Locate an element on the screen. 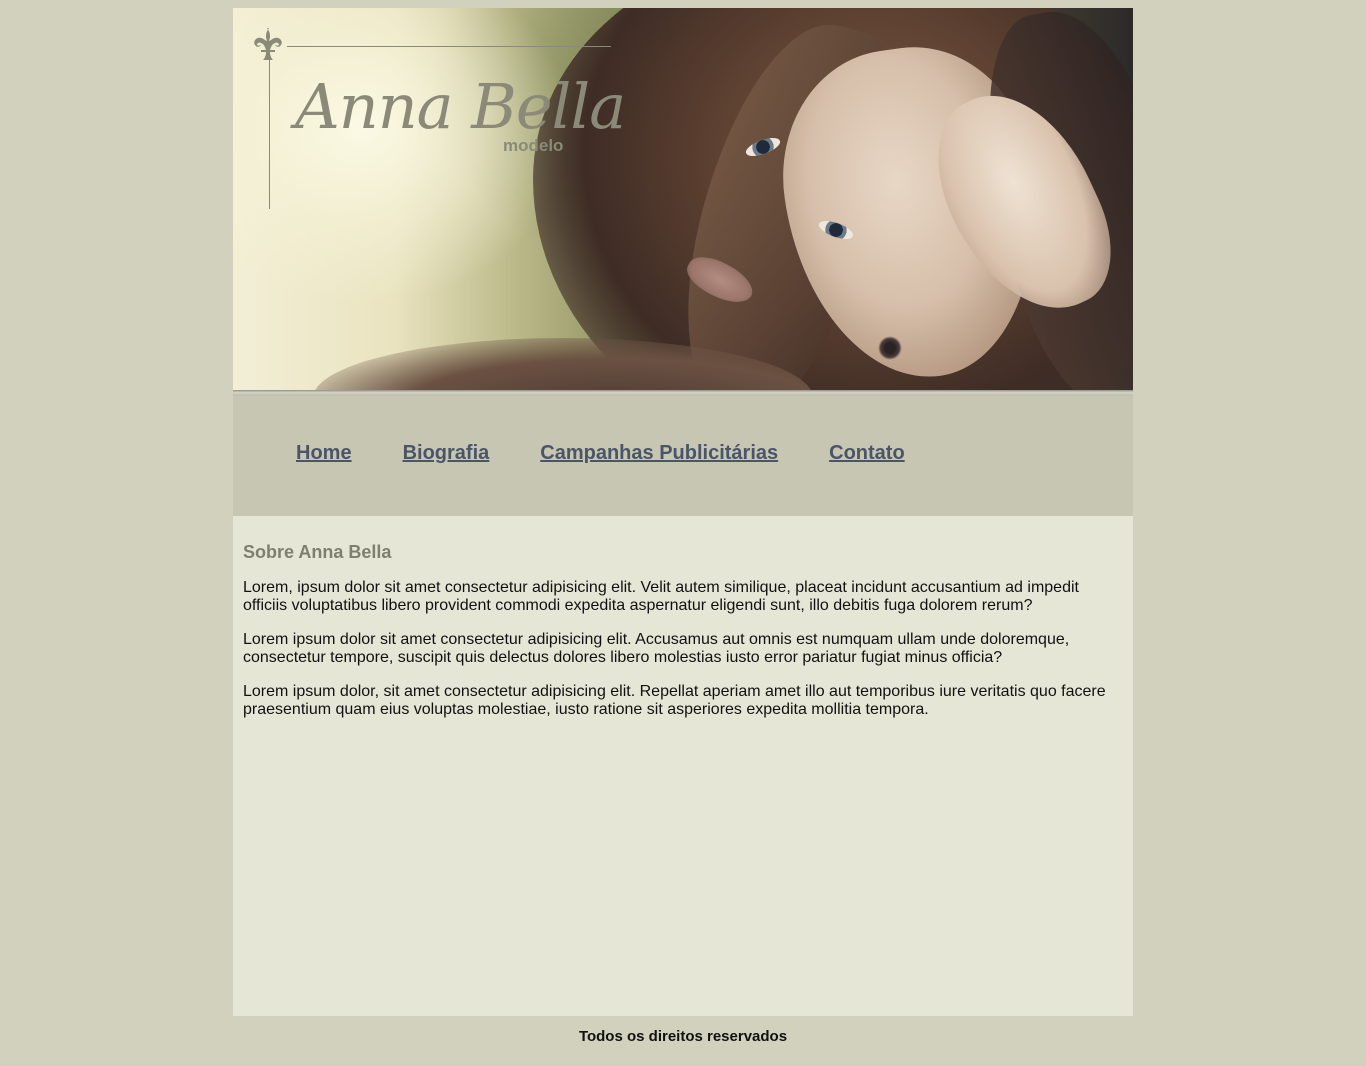 The width and height of the screenshot is (1366, 1066). nav-item-contato: Contato is located at coordinates (867, 453).